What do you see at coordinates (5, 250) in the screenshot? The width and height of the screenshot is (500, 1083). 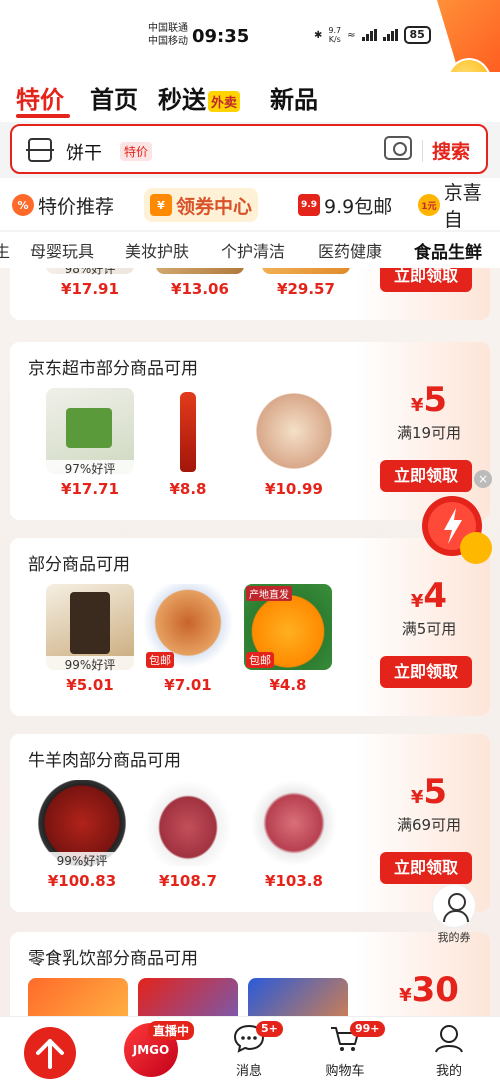 I see `subcat-partial: 生` at bounding box center [5, 250].